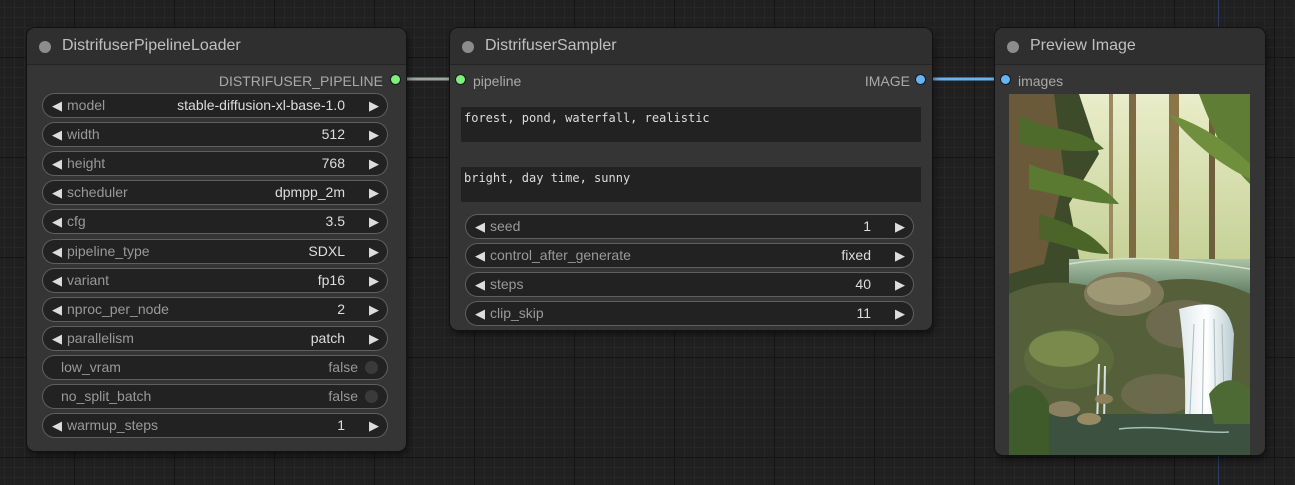  Describe the element at coordinates (100, 337) in the screenshot. I see `widget-label: parallelism` at that location.